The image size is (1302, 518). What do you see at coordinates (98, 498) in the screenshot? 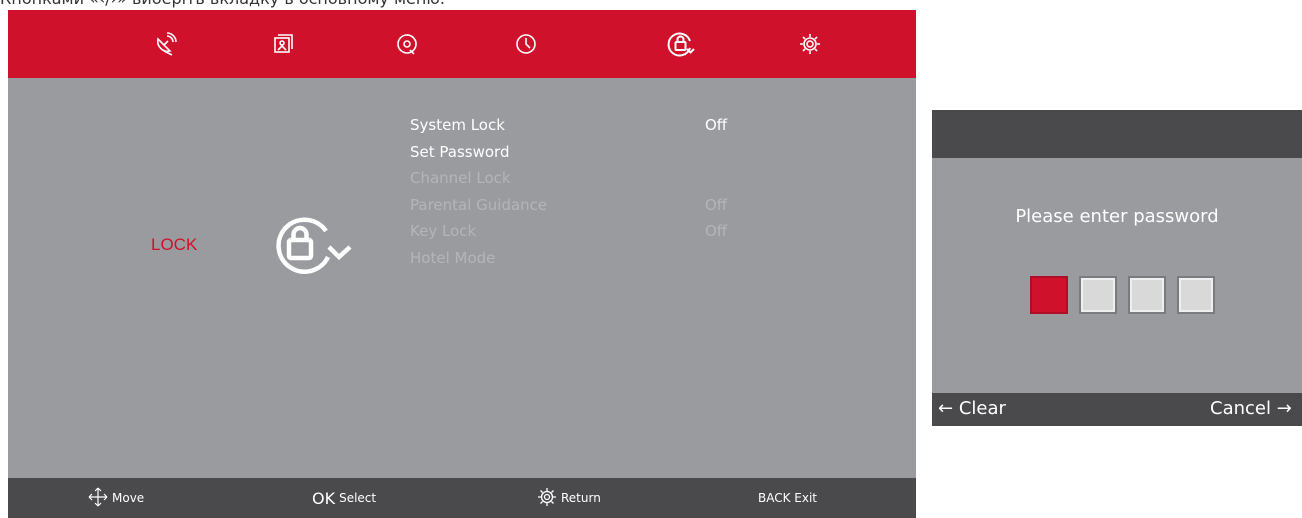
I see `move-arrows-icon` at bounding box center [98, 498].